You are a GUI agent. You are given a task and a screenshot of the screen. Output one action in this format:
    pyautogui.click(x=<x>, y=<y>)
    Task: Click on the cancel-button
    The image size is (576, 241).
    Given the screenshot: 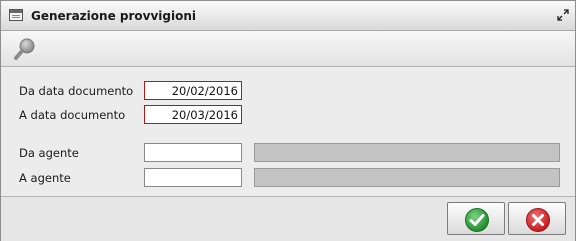 What is the action you would take?
    pyautogui.click(x=537, y=218)
    